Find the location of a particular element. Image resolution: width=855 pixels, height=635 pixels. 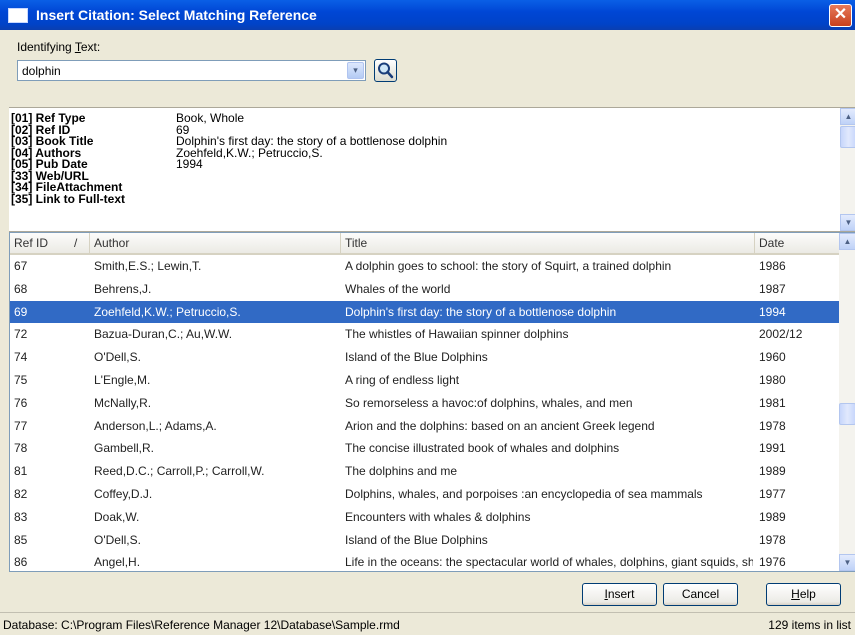

chevron-down-icon: ▾ is located at coordinates (355, 70).